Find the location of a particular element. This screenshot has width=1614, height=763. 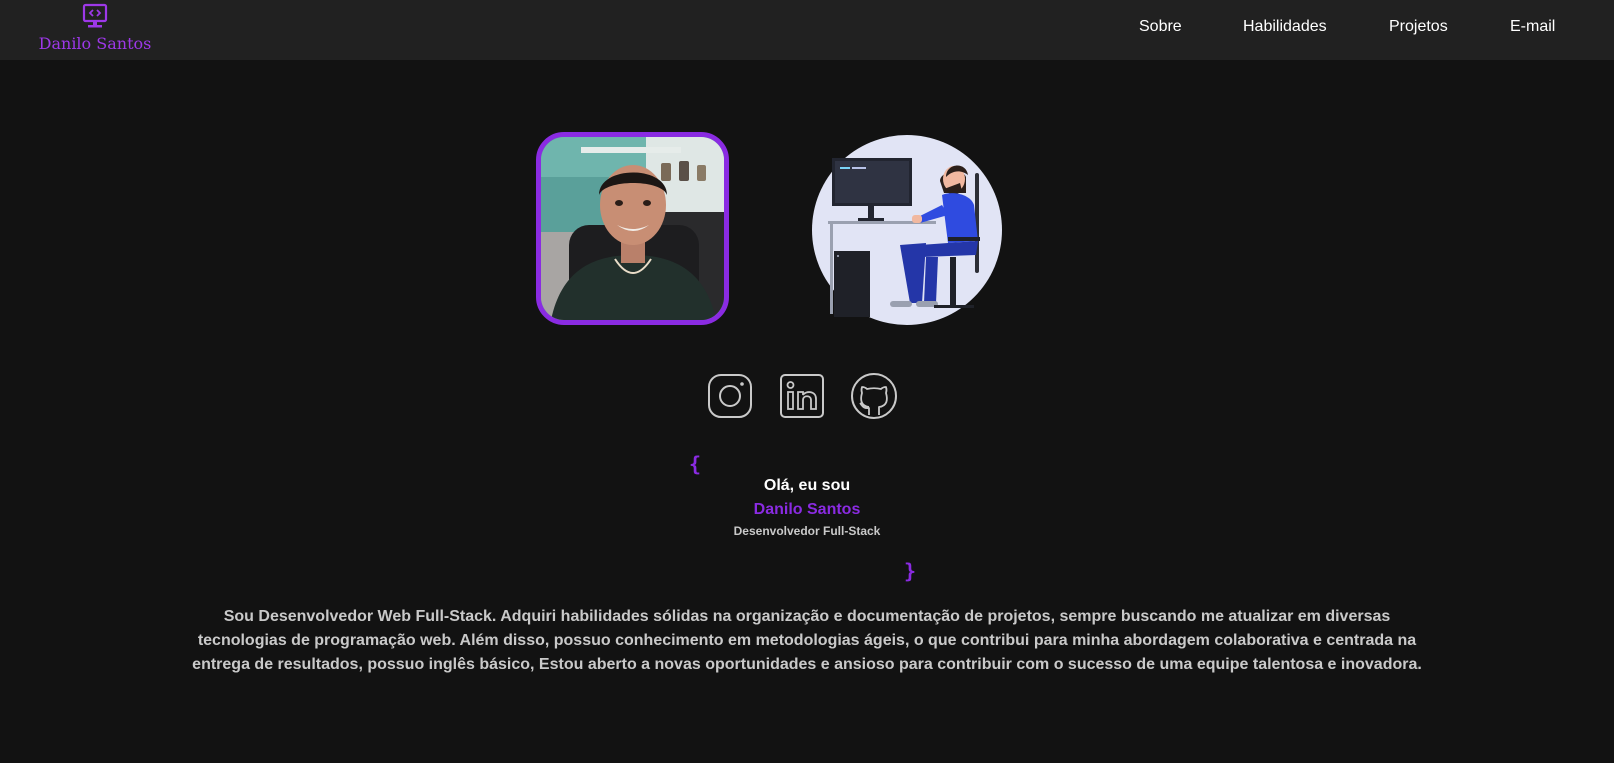

instagram-icon is located at coordinates (730, 396).